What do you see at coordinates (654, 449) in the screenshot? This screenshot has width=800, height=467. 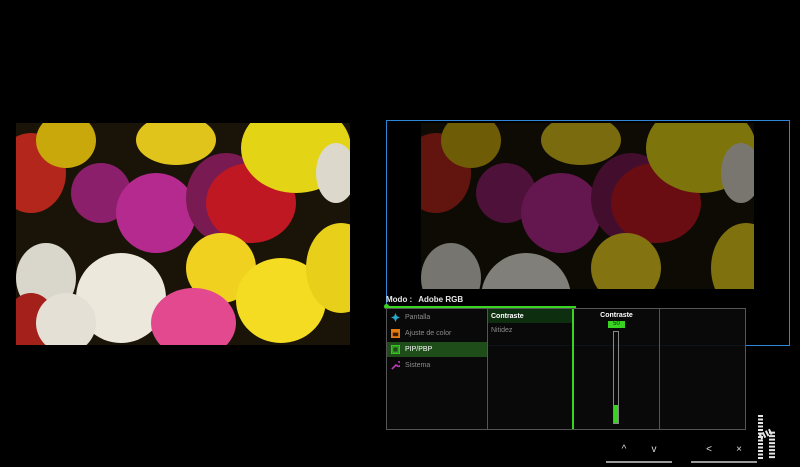 I see `down-arrow-icon: v` at bounding box center [654, 449].